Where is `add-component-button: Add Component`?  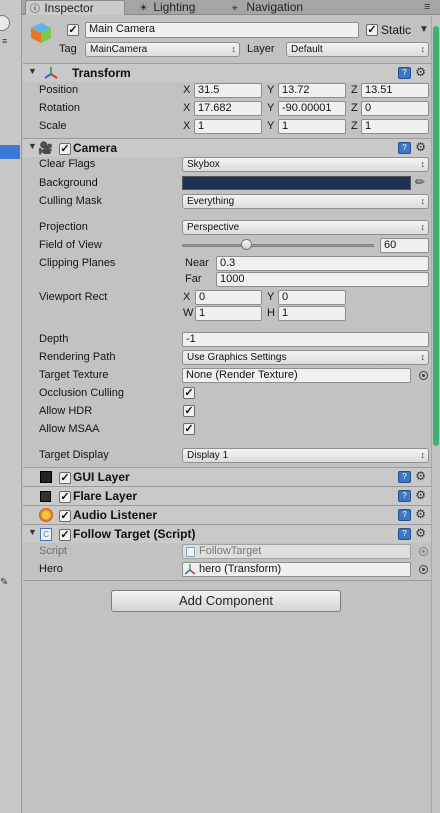
add-component-button: Add Component is located at coordinates (226, 601).